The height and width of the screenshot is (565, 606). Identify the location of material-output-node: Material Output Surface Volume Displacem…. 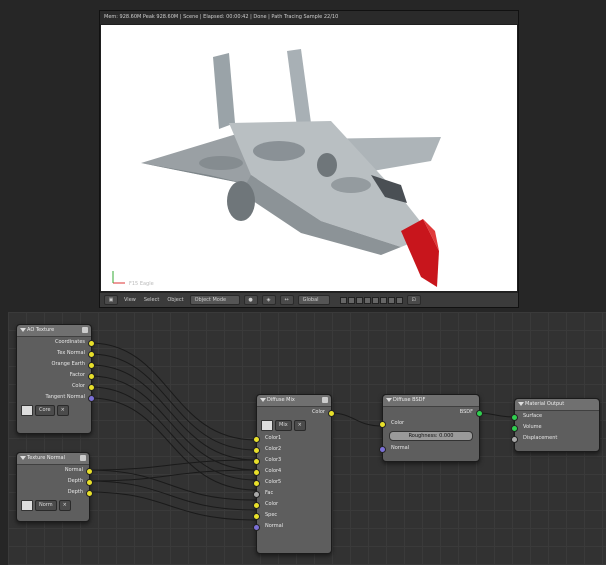
(555, 425).